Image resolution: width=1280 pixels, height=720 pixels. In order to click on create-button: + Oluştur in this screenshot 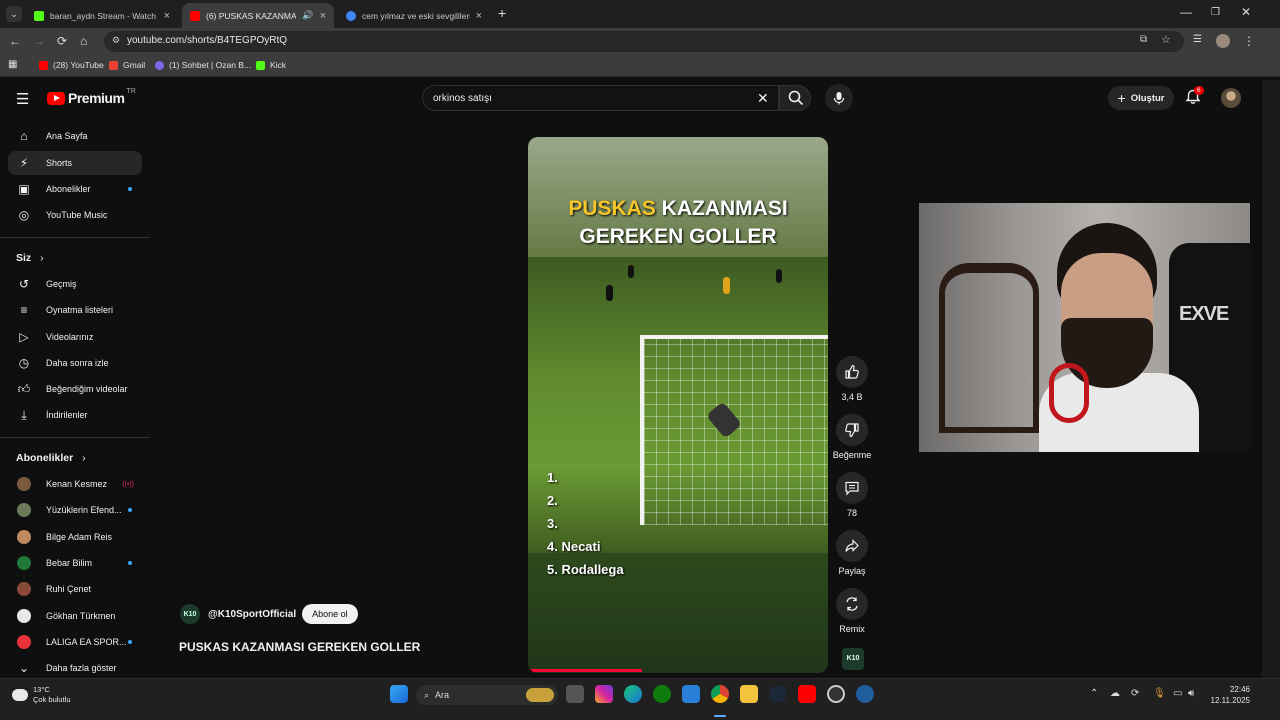, I will do `click(1141, 98)`.